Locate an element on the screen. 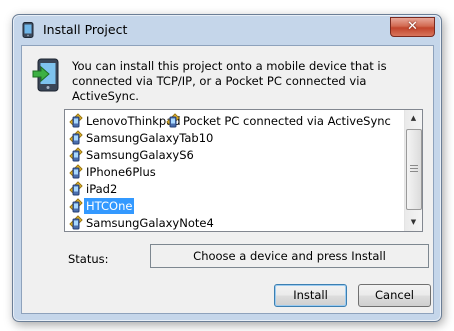 The height and width of the screenshot is (331, 454). device-item-label: SamsungGalaxyTab10 is located at coordinates (150, 138).